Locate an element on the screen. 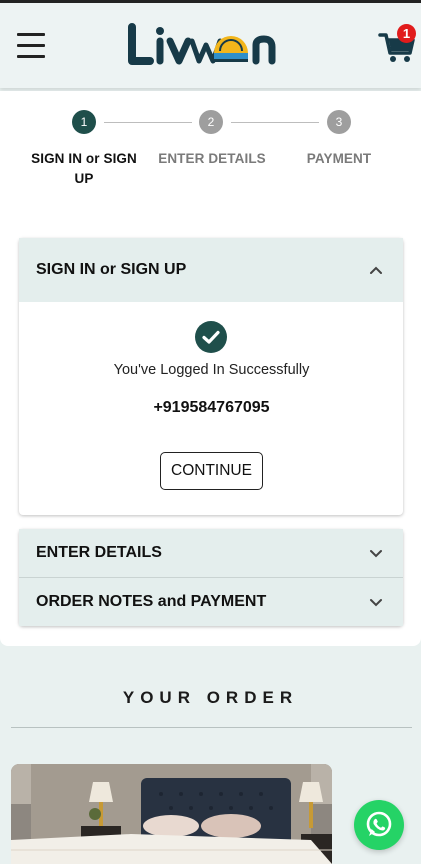  enter-details-title: ENTER DETAILS is located at coordinates (99, 552).